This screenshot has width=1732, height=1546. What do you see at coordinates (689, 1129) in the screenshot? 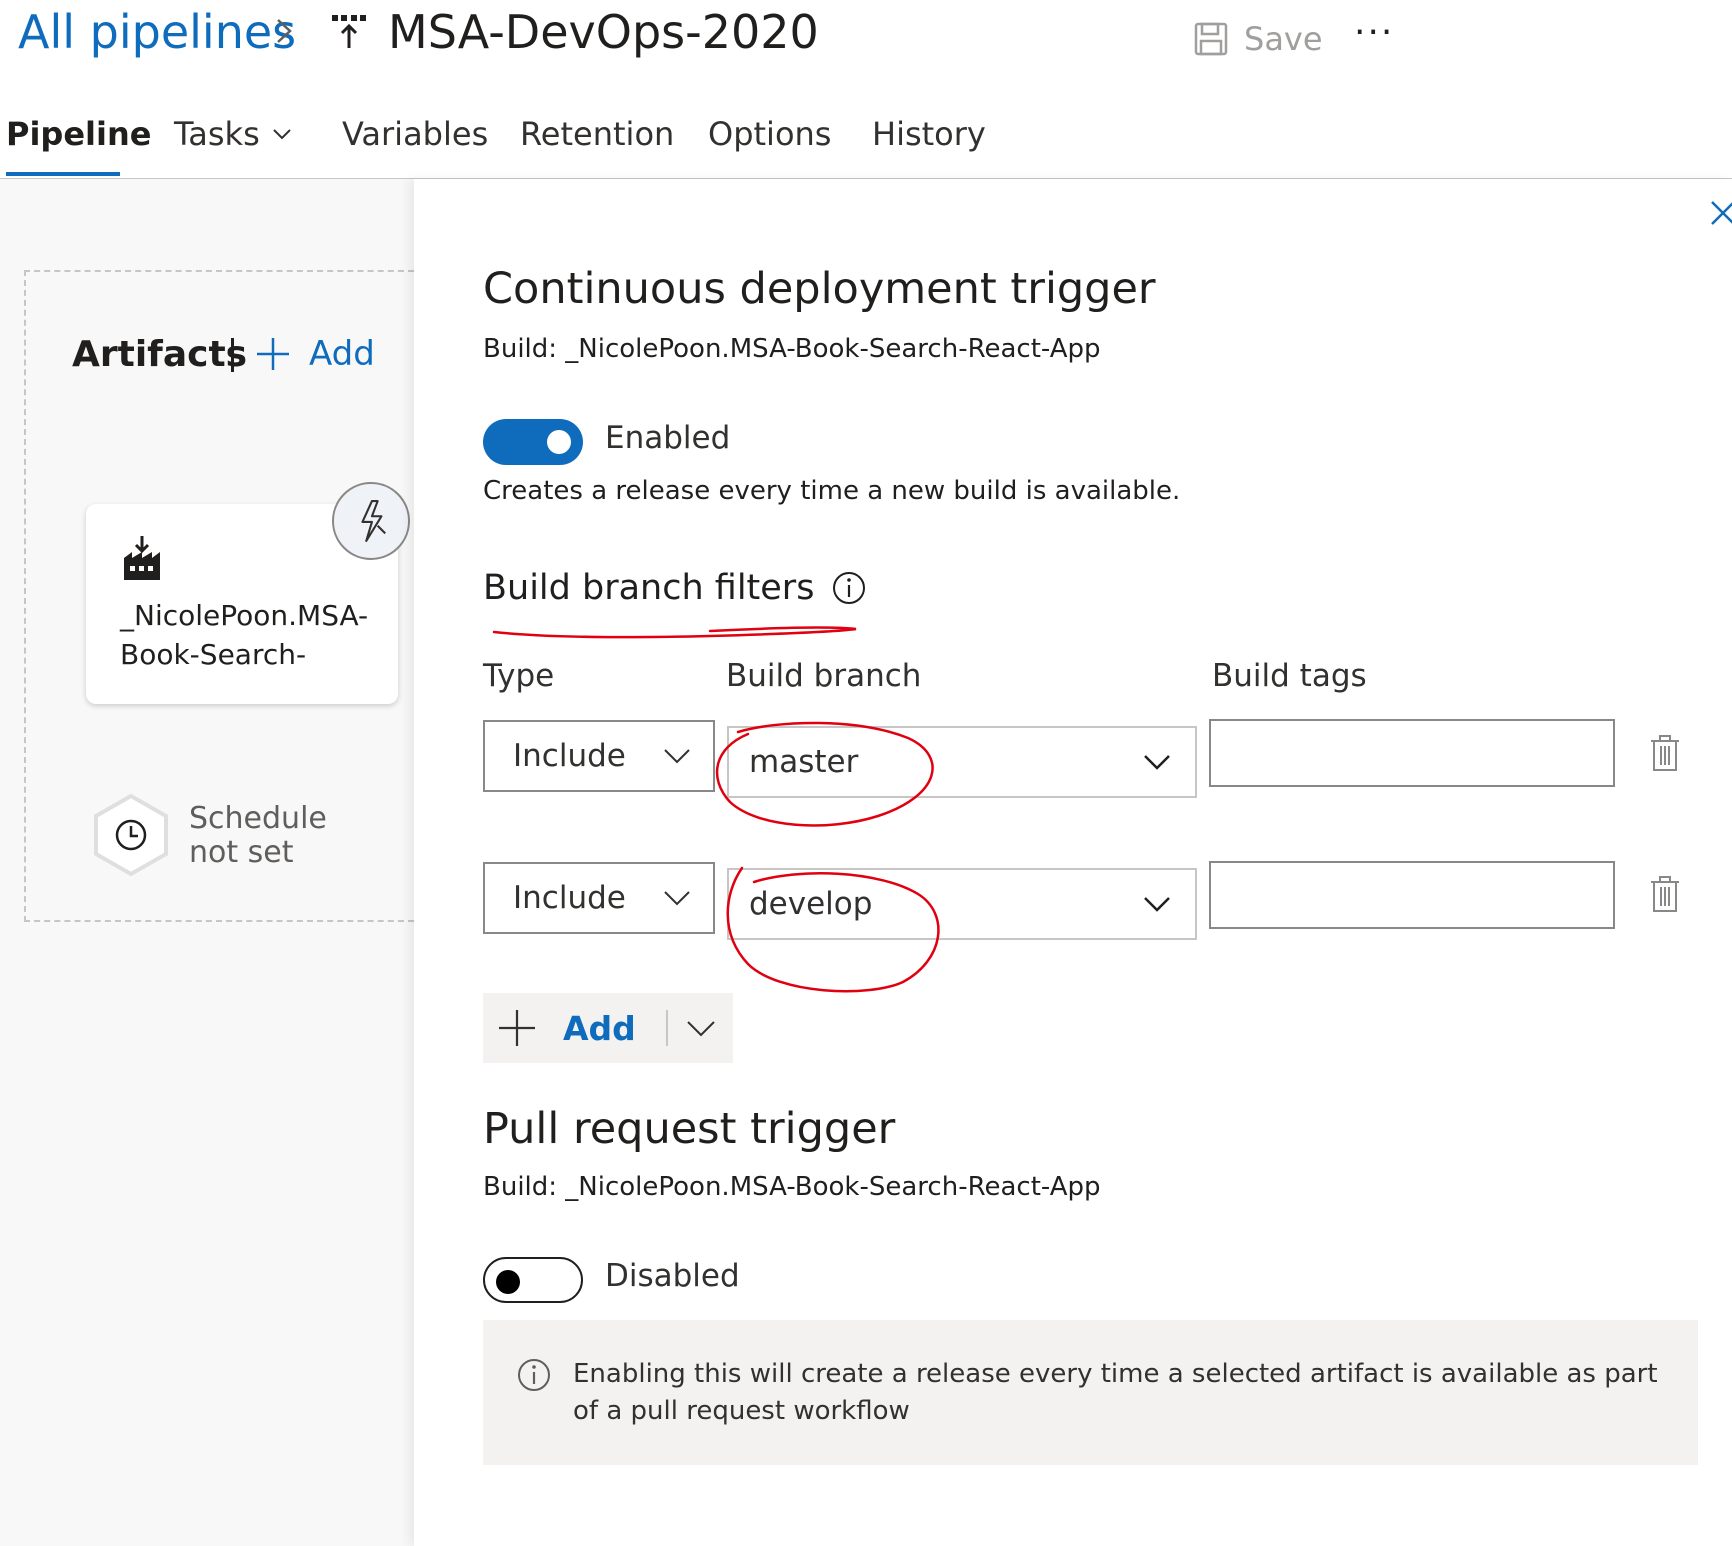
I see `pr-trigger-title: Pull request trigger` at bounding box center [689, 1129].